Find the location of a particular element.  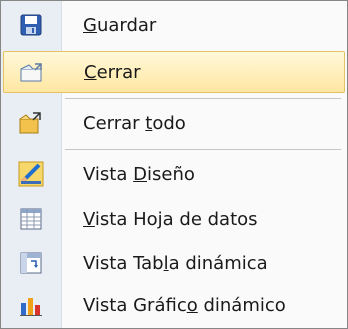

close-all-folder-icon is located at coordinates (31, 123).